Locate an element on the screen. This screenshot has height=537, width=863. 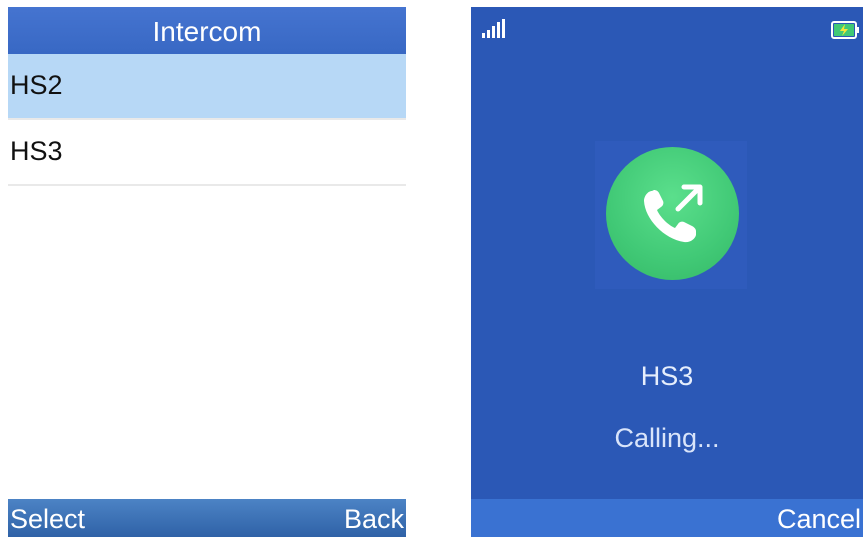
list-item-label: HS3 is located at coordinates (36, 151).